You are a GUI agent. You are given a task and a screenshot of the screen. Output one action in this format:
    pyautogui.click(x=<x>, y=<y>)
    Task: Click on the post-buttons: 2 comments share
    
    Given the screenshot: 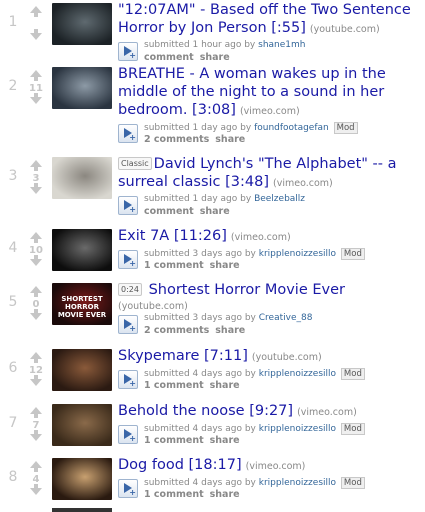 What is the action you would take?
    pyautogui.click(x=197, y=330)
    